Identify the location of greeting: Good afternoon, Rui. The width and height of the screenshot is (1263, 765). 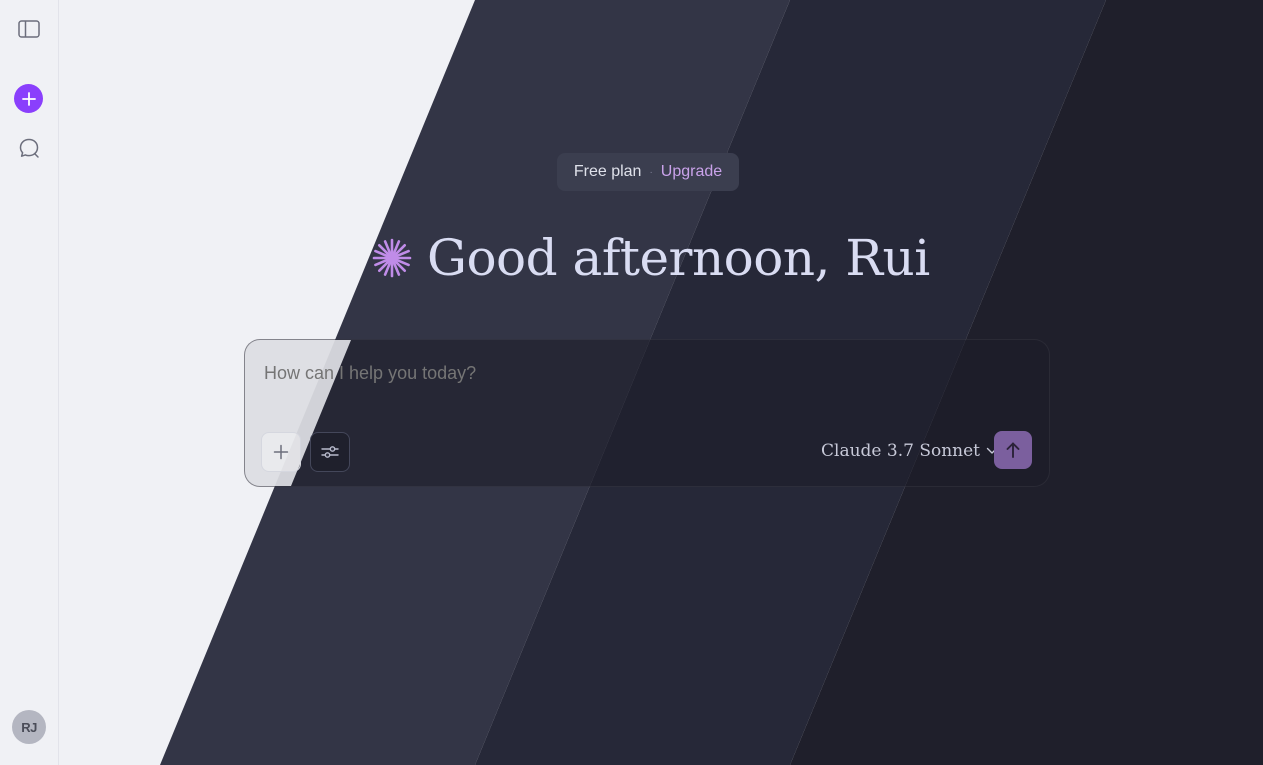
(650, 258).